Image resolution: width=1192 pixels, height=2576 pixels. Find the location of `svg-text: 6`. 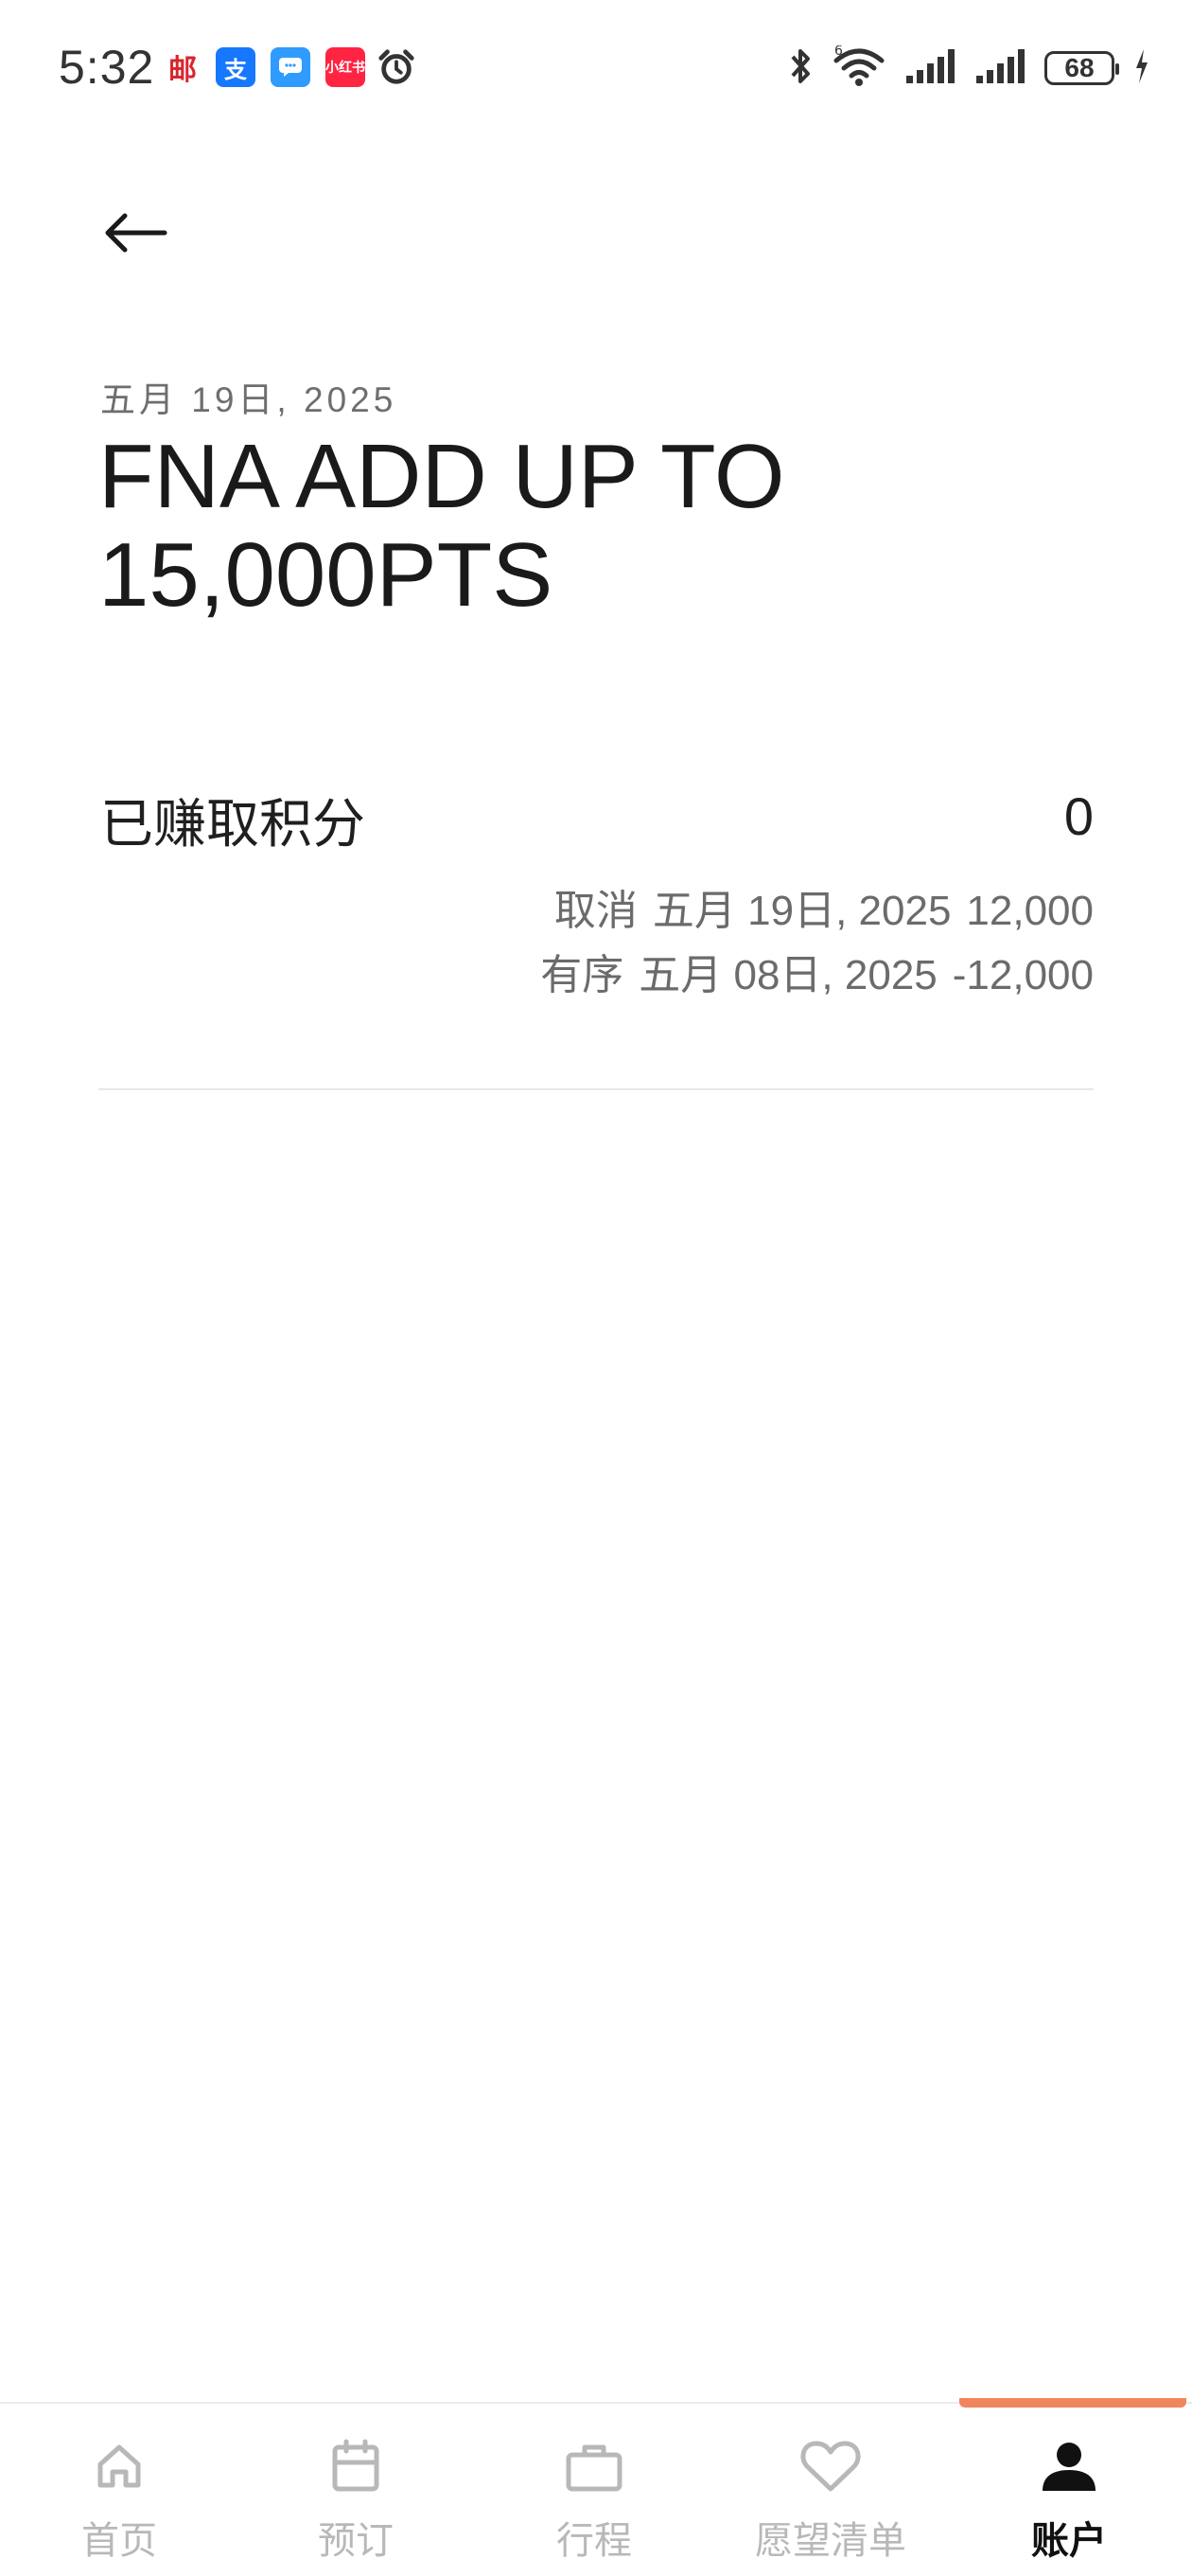

svg-text: 6 is located at coordinates (838, 52).